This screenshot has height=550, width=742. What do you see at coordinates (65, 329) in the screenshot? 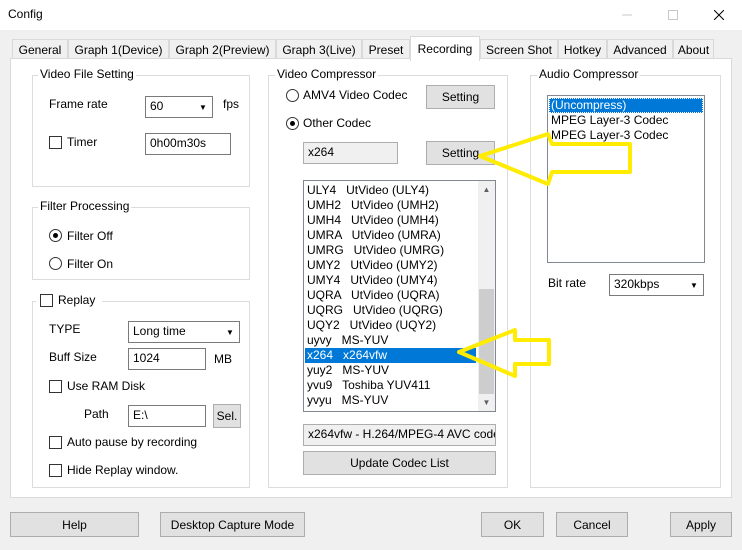
I see `type-label: TYPE` at bounding box center [65, 329].